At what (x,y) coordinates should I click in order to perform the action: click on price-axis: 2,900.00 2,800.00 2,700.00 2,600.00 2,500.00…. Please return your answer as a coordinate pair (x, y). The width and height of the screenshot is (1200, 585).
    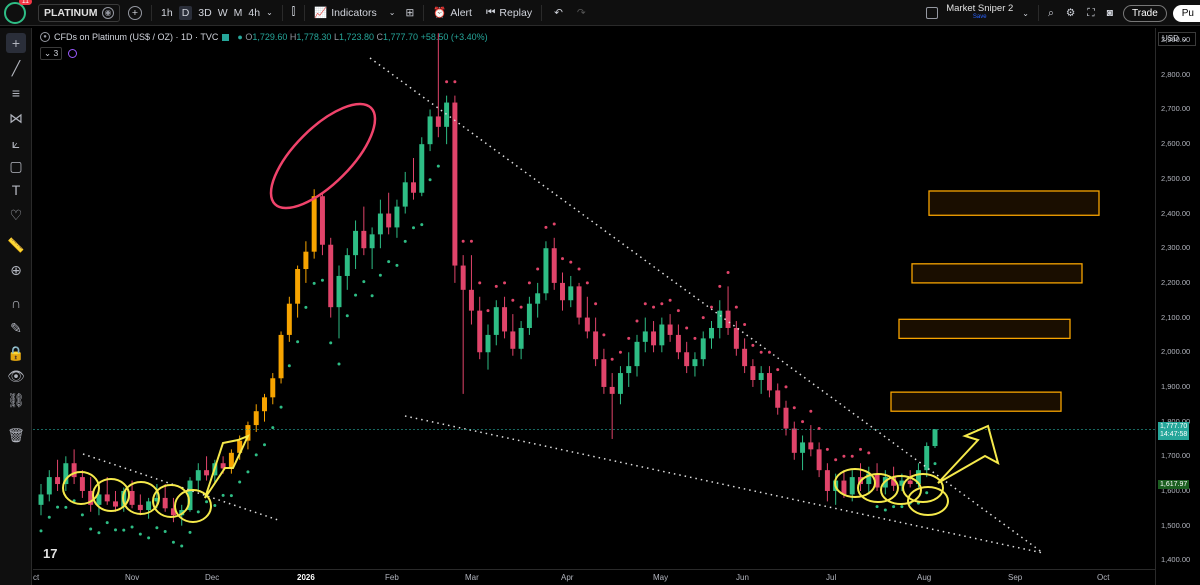
    Looking at the image, I should click on (1177, 306).